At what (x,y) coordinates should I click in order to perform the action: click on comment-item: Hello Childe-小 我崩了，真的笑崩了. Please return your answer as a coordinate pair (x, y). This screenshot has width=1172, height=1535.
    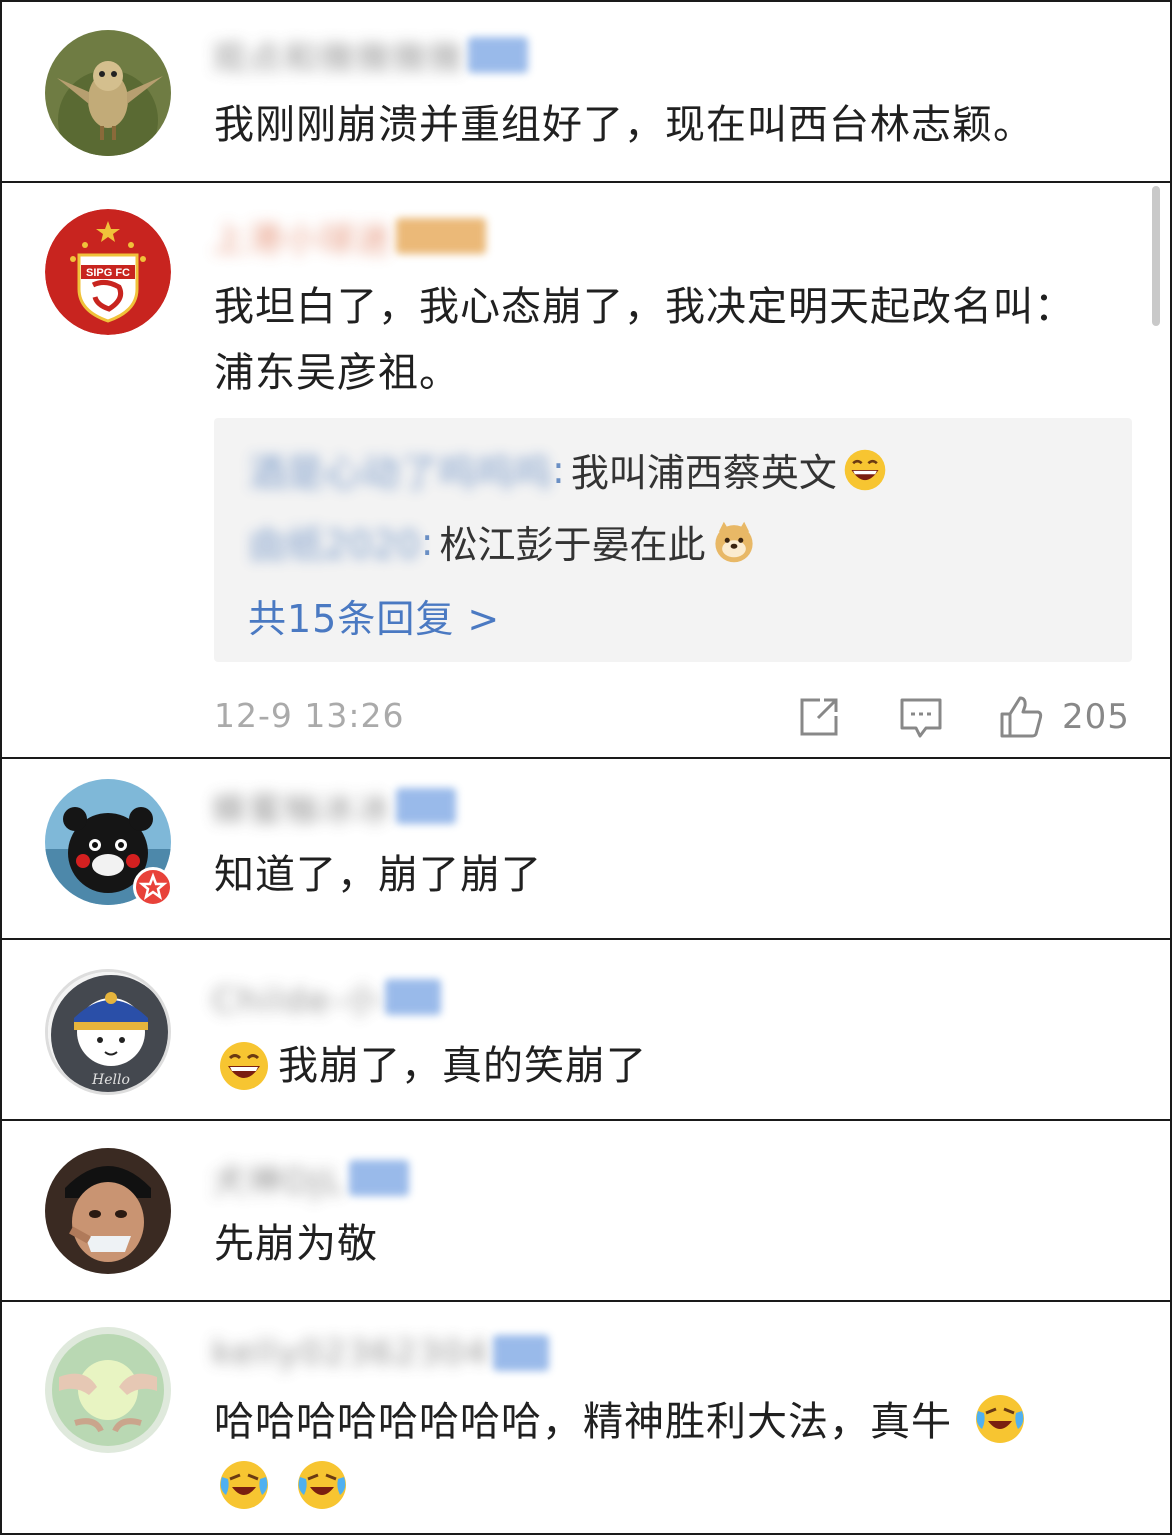
    Looking at the image, I should click on (586, 1029).